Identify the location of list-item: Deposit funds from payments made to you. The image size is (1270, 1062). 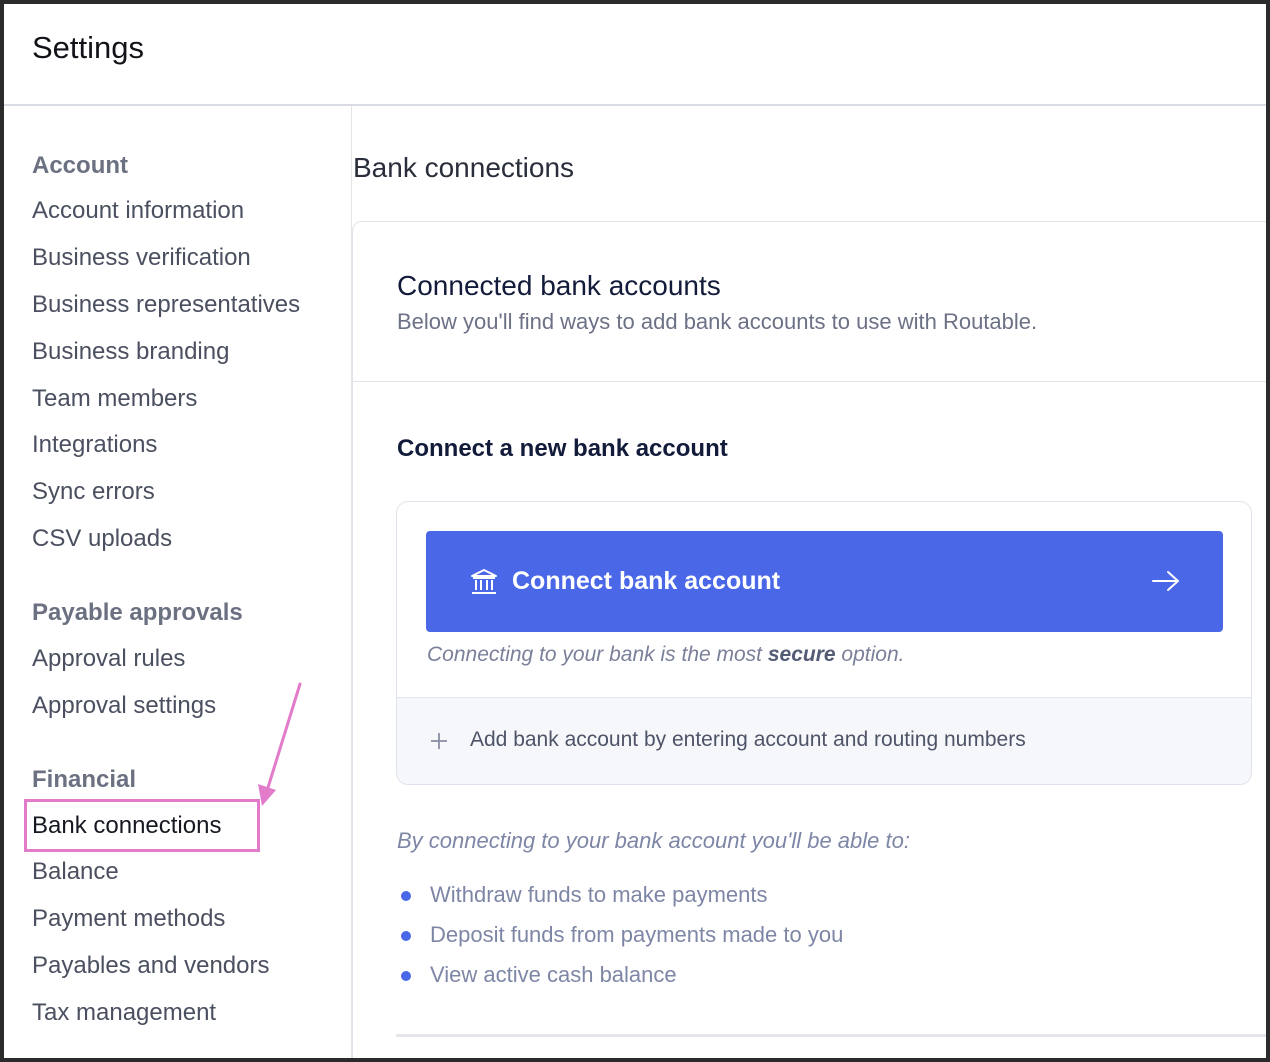
(620, 942).